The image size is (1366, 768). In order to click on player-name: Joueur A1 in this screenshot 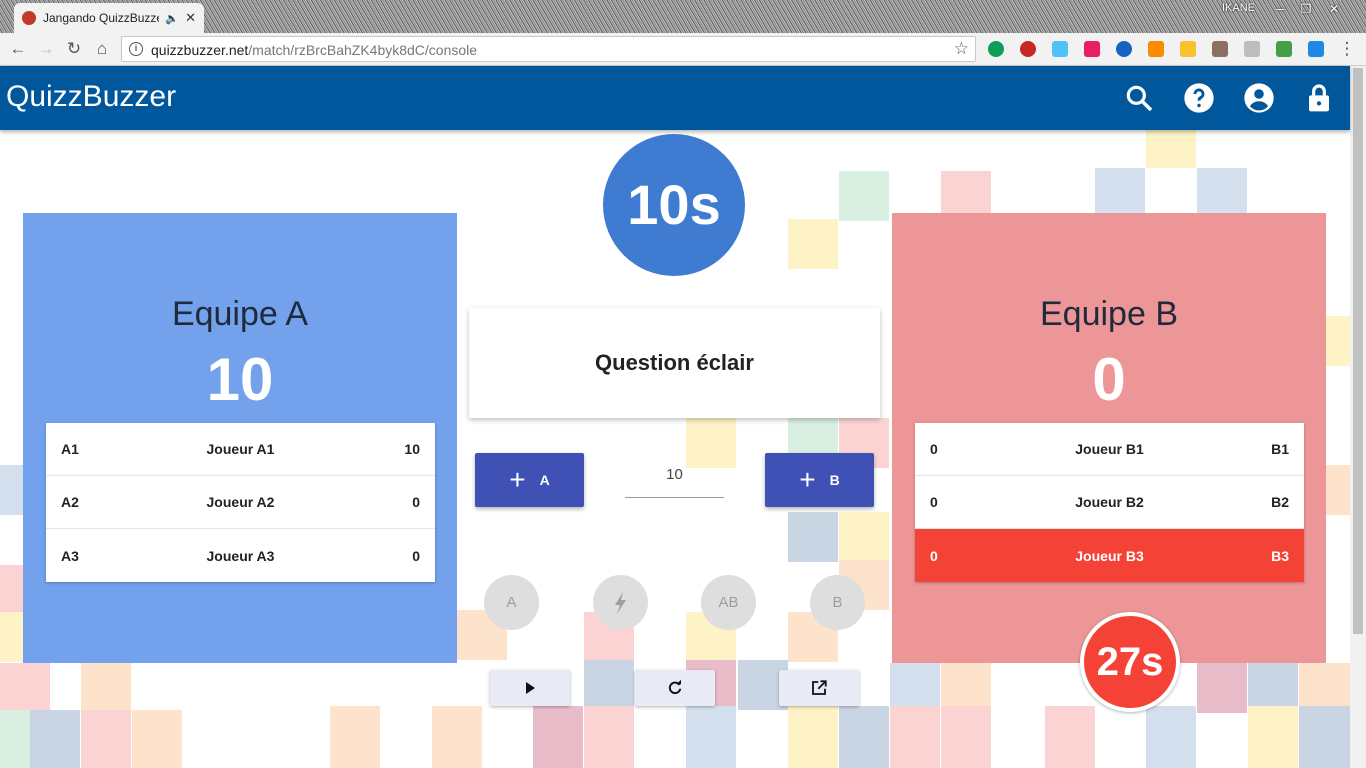, I will do `click(240, 449)`.